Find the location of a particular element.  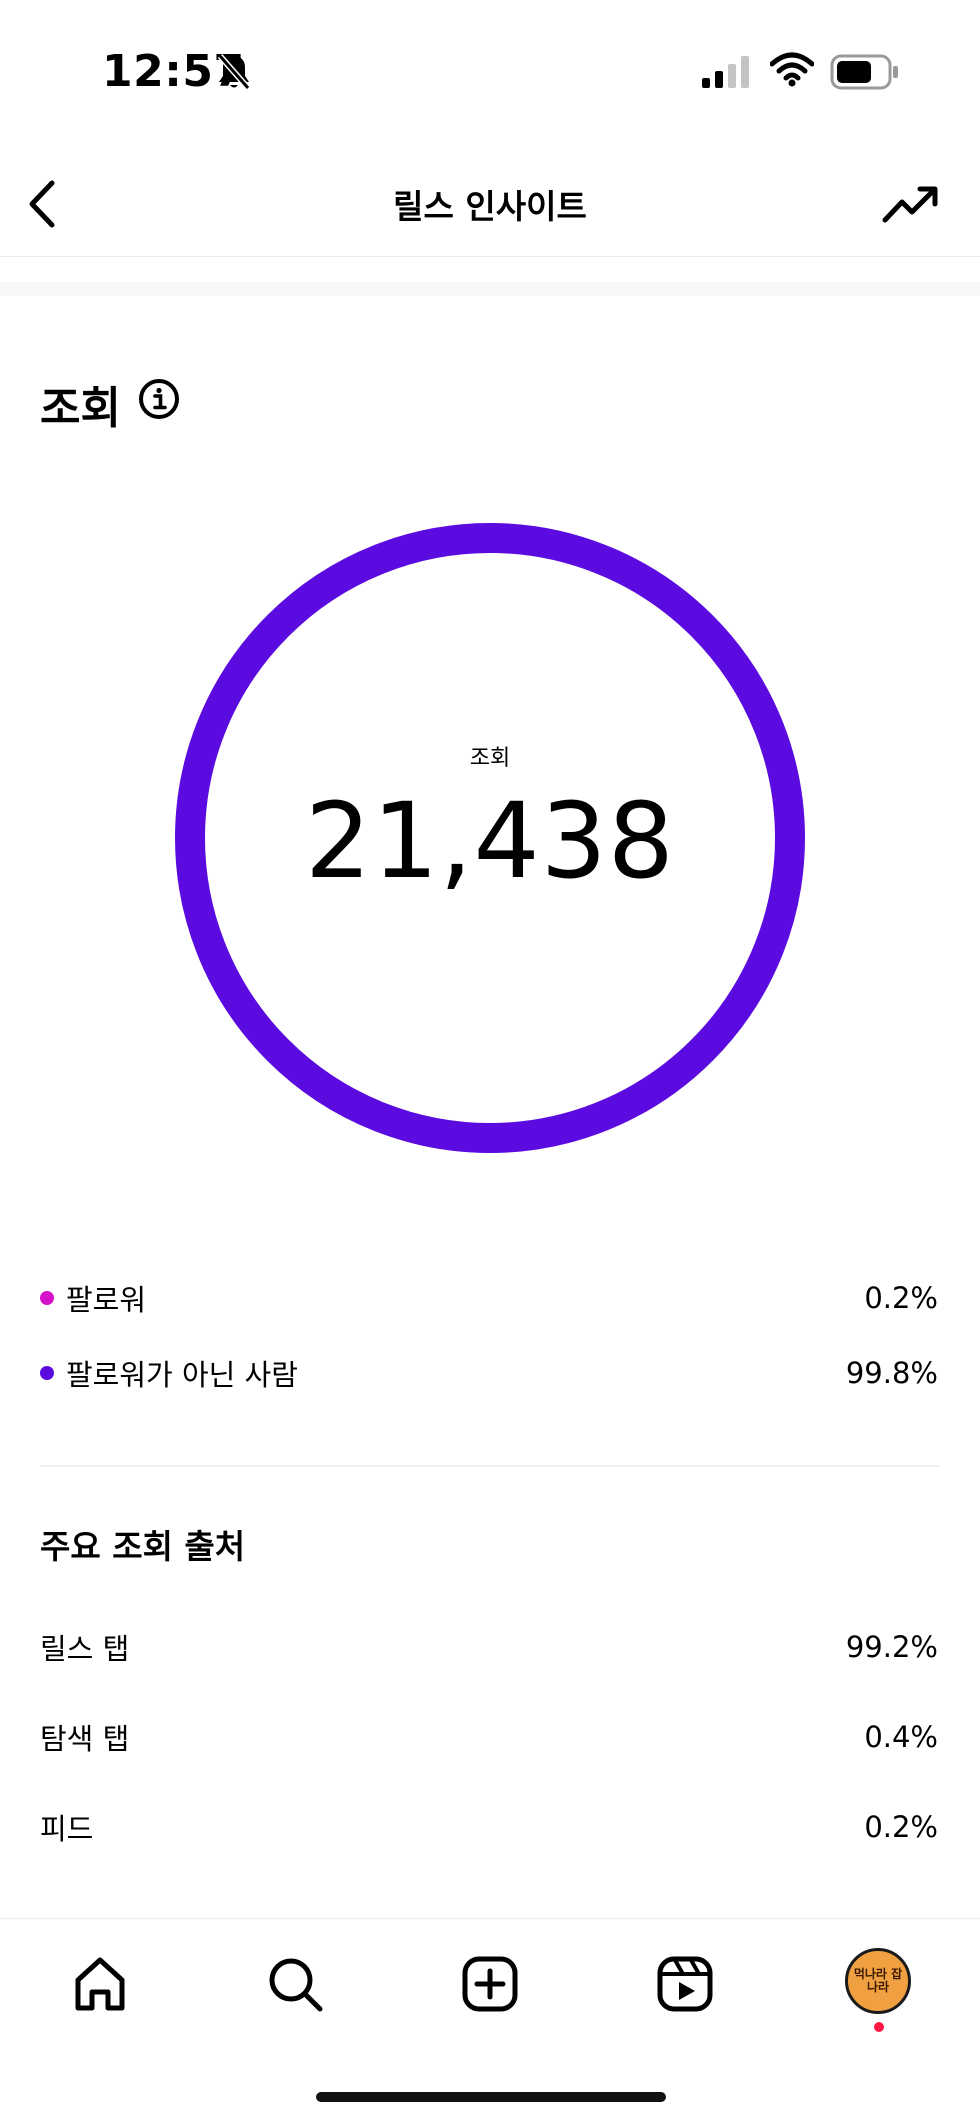

source-label: 피드 is located at coordinates (67, 1829).